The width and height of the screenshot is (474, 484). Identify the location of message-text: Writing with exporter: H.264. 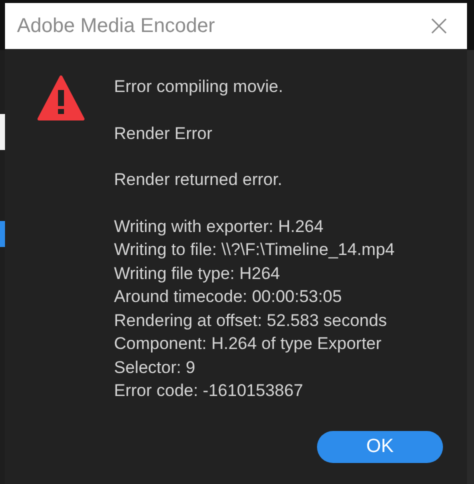
(219, 227).